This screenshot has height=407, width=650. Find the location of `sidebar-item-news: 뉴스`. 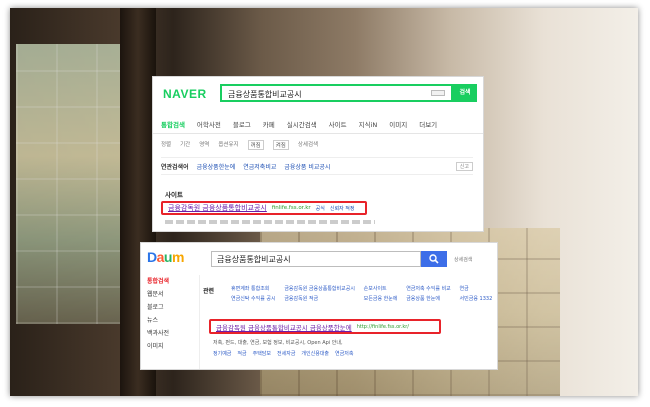

sidebar-item-news: 뉴스 is located at coordinates (173, 320).